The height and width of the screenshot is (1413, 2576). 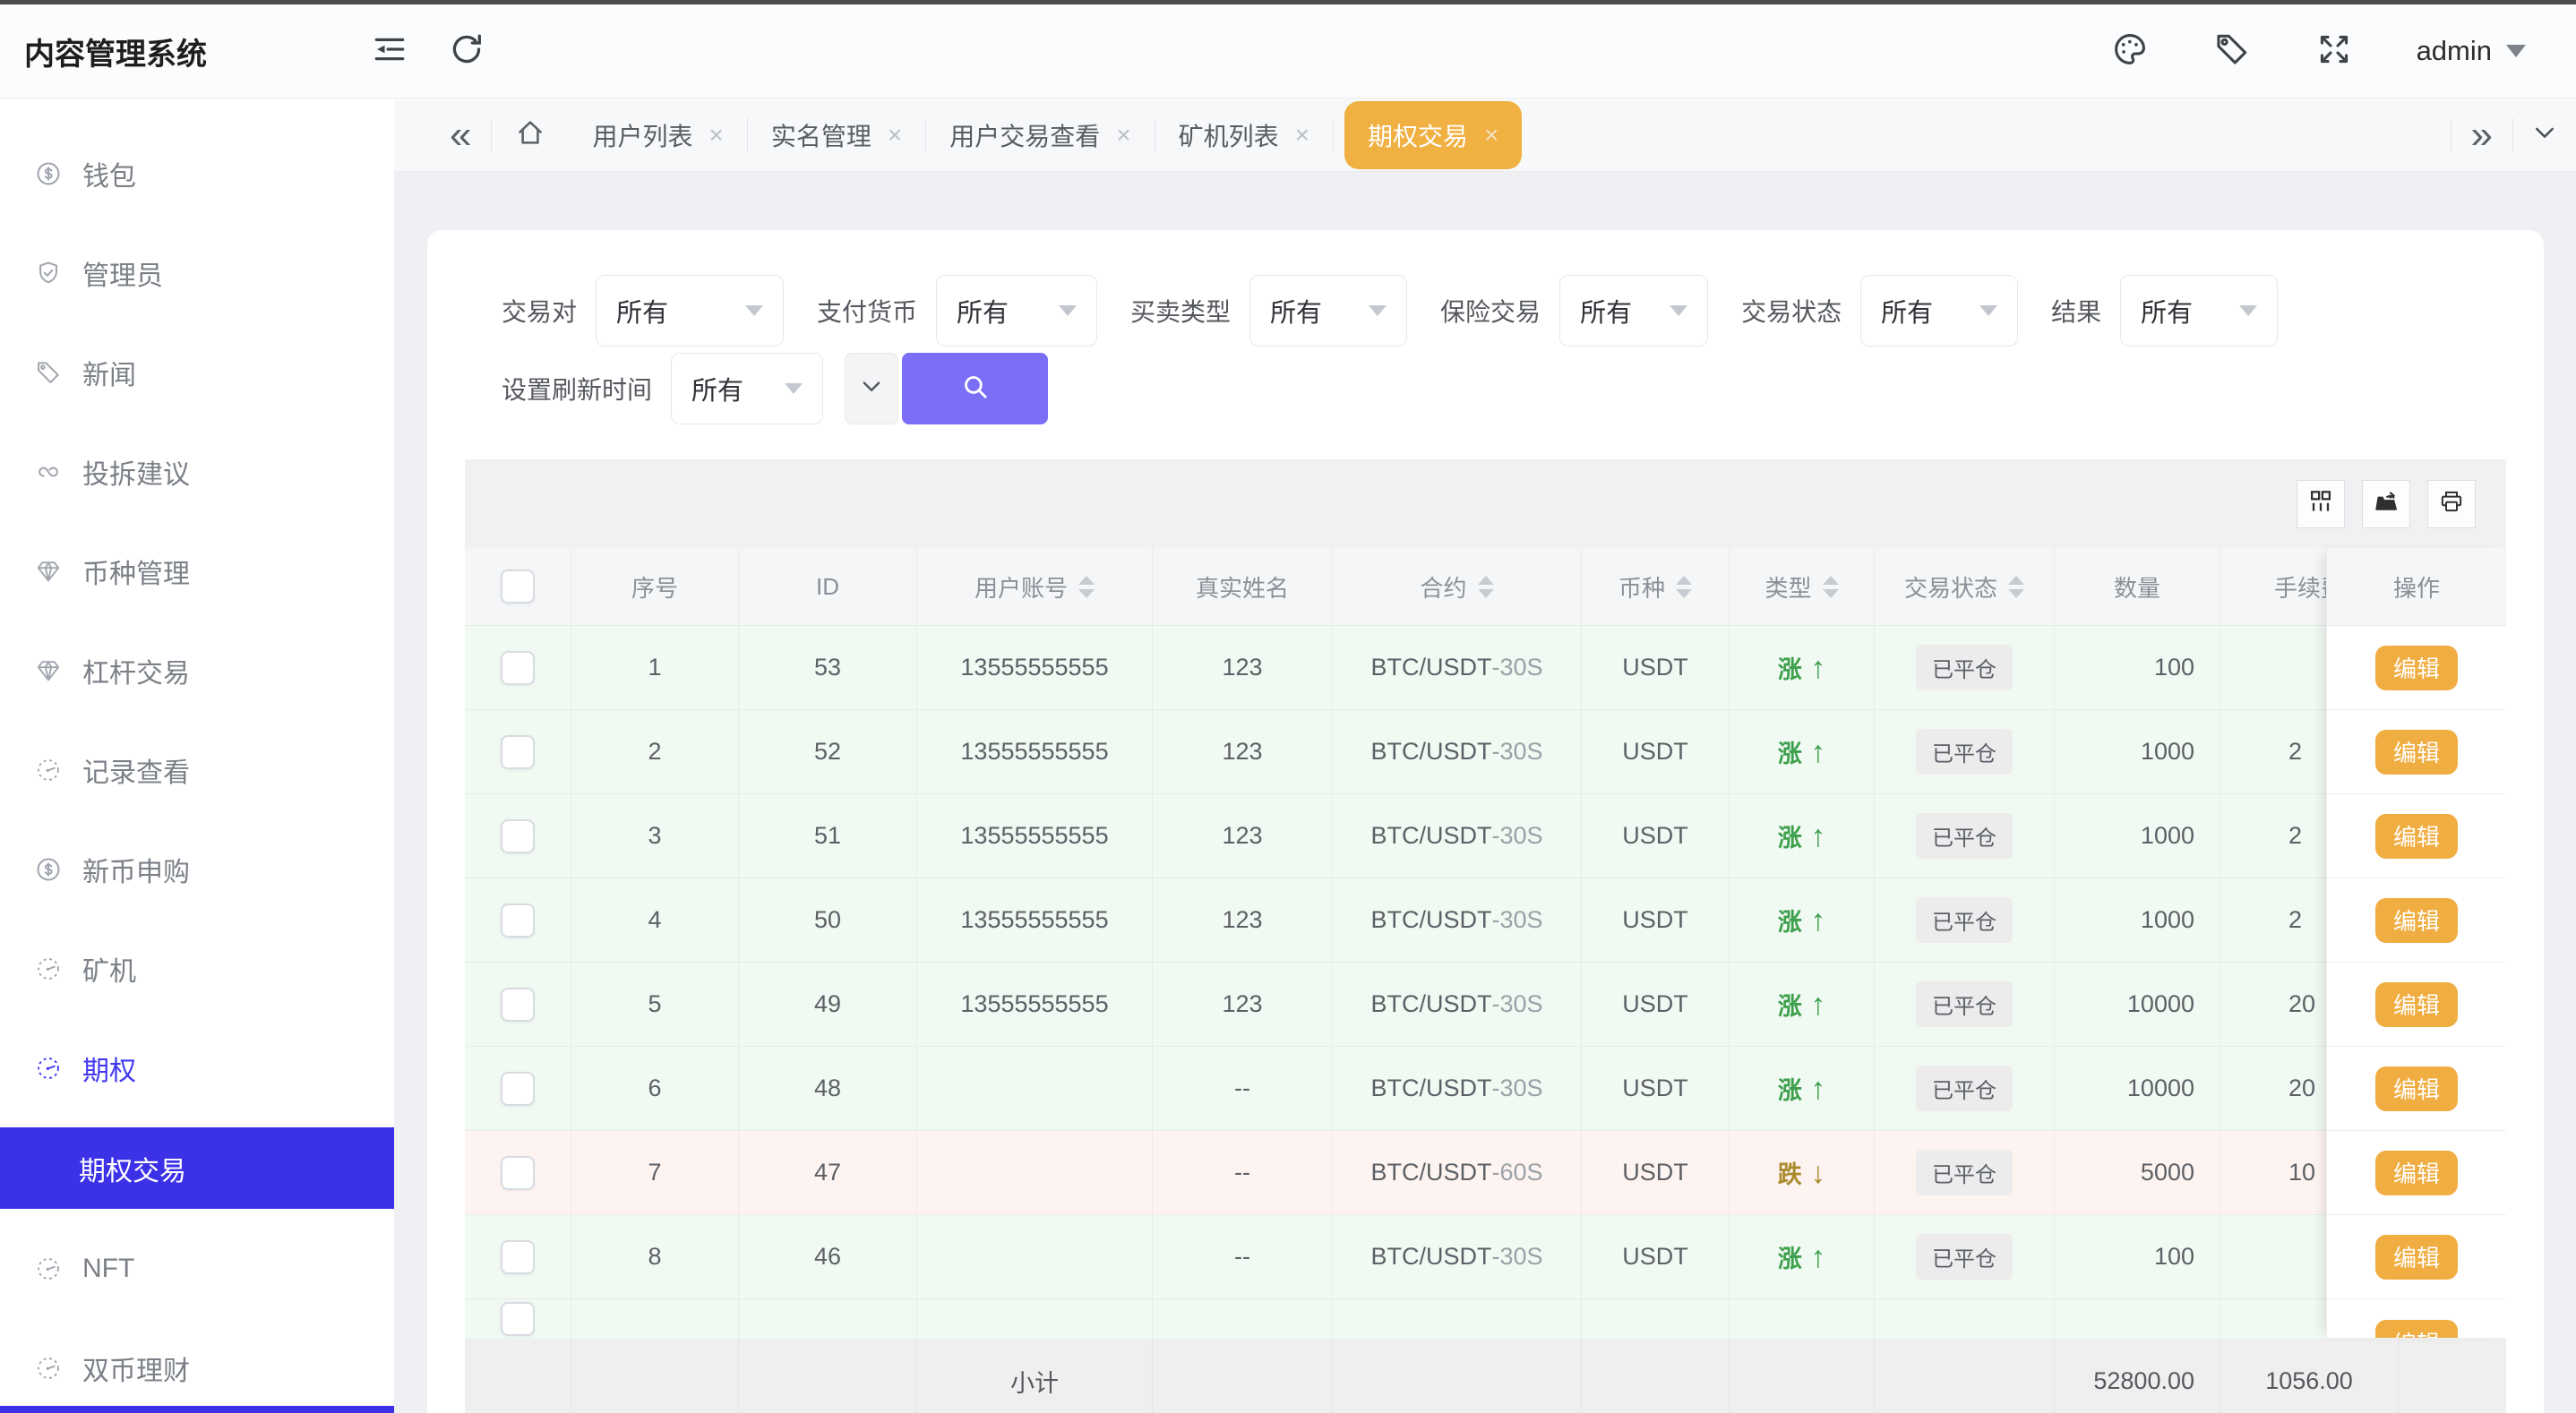 What do you see at coordinates (1457, 587) in the screenshot?
I see `column-header-5: 合约` at bounding box center [1457, 587].